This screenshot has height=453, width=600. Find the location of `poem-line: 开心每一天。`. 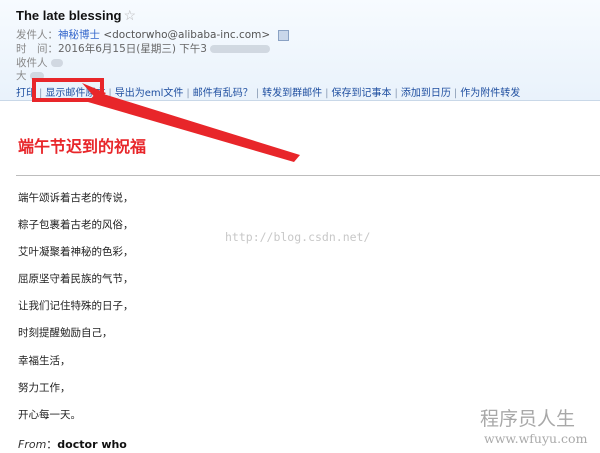

poem-line: 开心每一天。 is located at coordinates (49, 415).